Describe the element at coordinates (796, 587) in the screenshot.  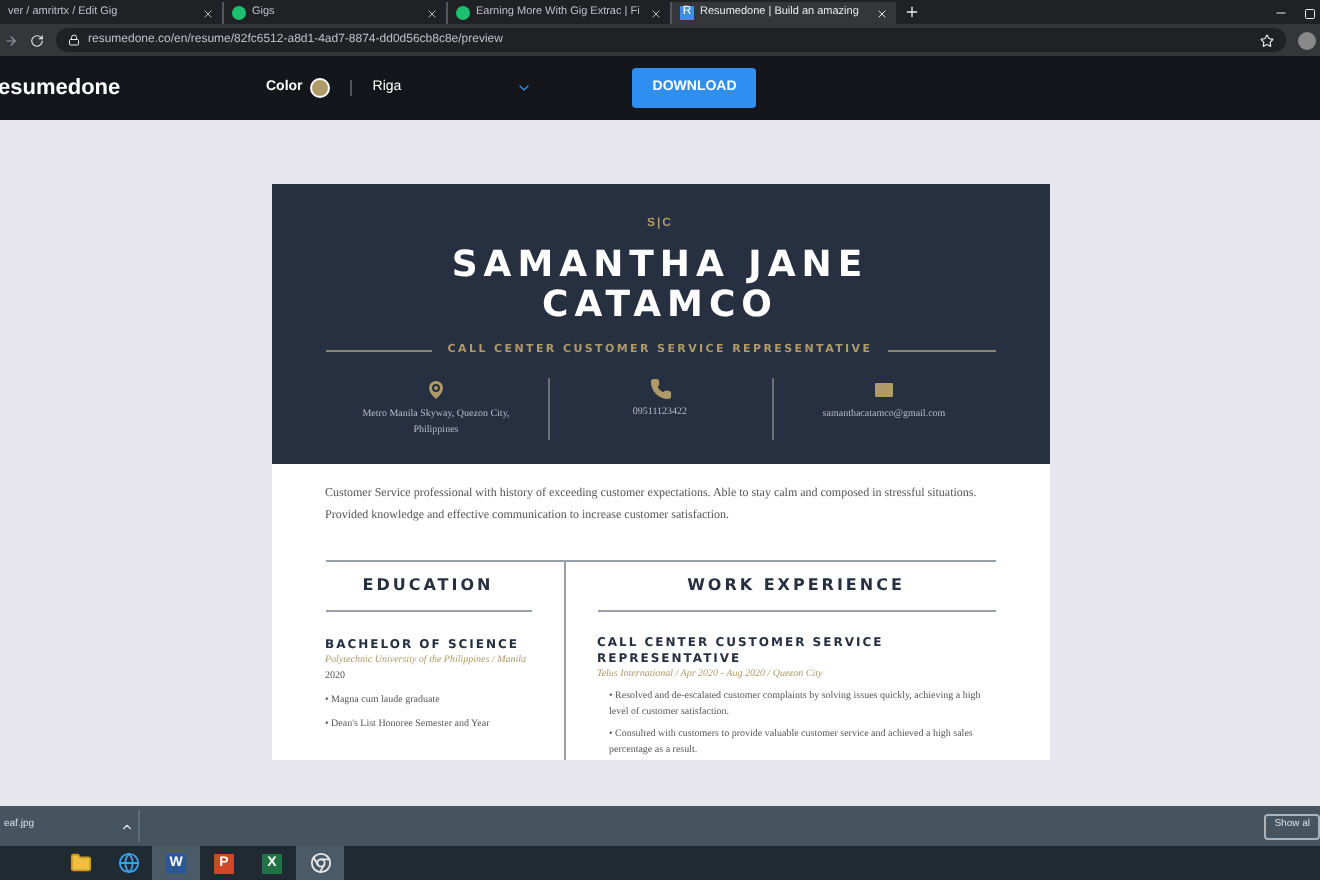
I see `section-heading: WORK EXPERIENCE` at that location.